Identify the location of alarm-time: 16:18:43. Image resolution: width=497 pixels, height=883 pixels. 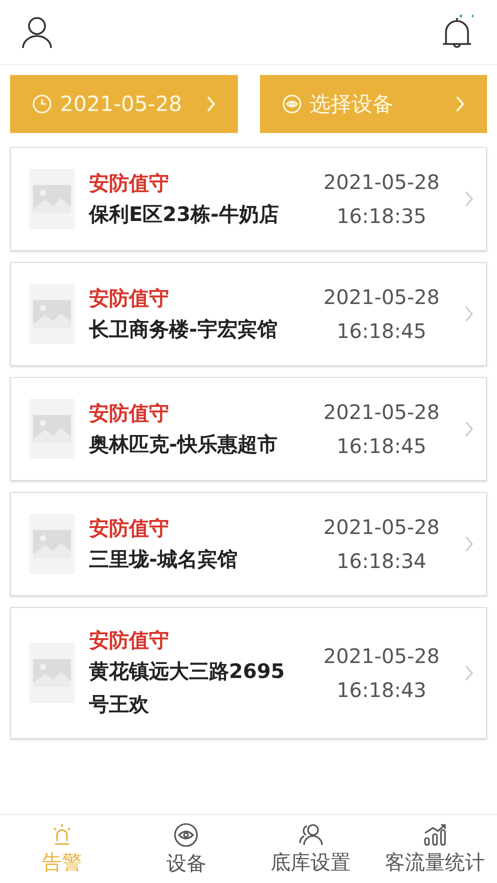
(381, 690).